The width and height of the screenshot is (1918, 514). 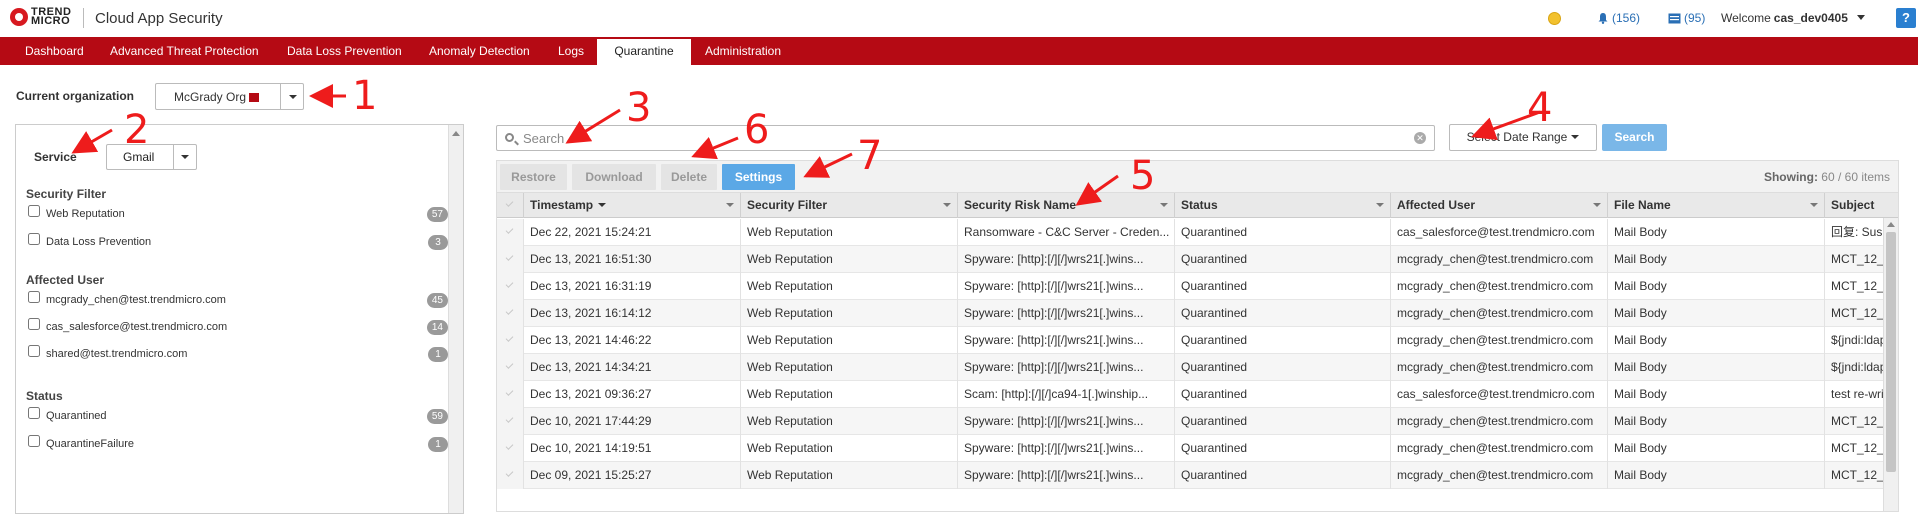 What do you see at coordinates (1420, 138) in the screenshot?
I see `clear-icon: ✕` at bounding box center [1420, 138].